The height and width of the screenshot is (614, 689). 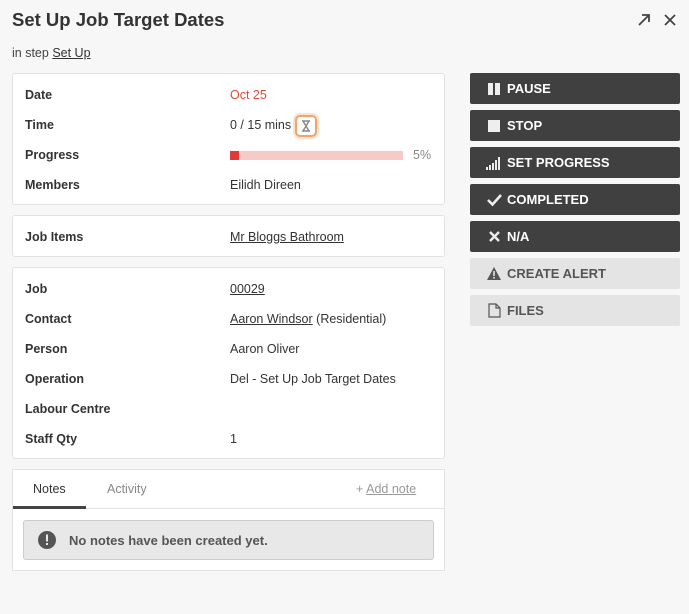 I want to click on operation-value: Del - Set Up Job Target Dates, so click(x=313, y=379).